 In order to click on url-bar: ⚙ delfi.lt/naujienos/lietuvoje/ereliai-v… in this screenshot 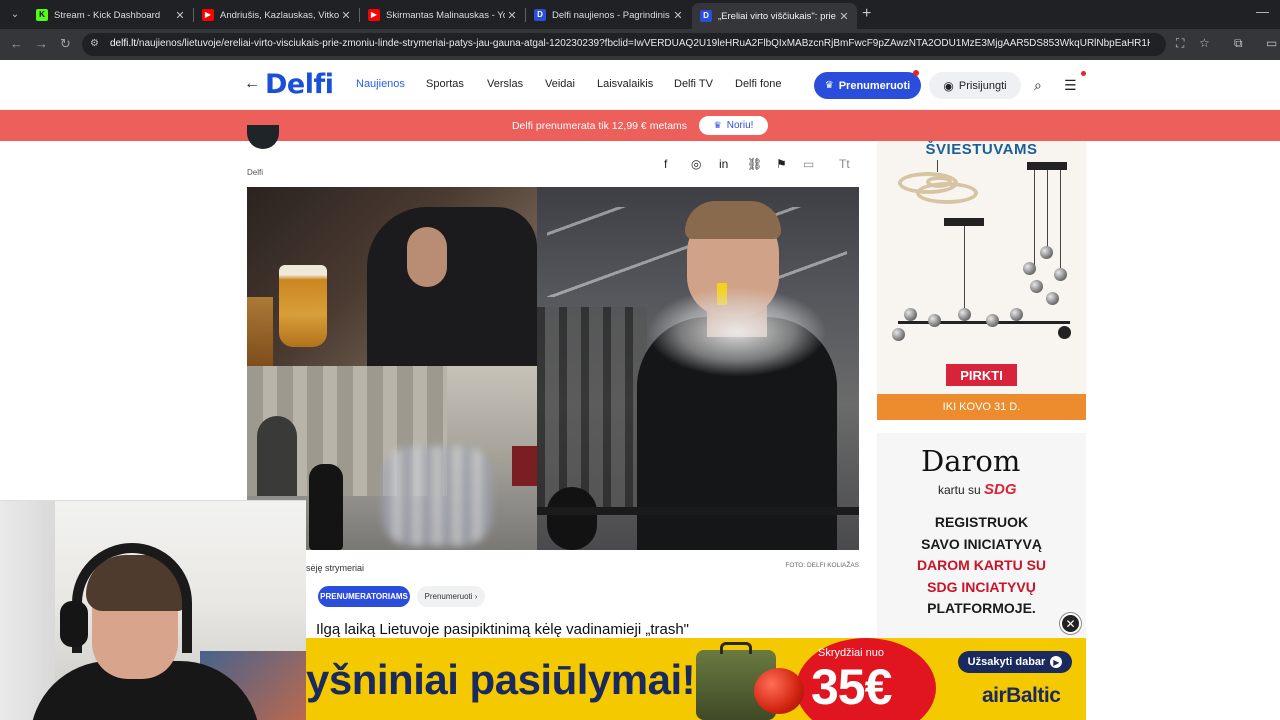, I will do `click(624, 44)`.